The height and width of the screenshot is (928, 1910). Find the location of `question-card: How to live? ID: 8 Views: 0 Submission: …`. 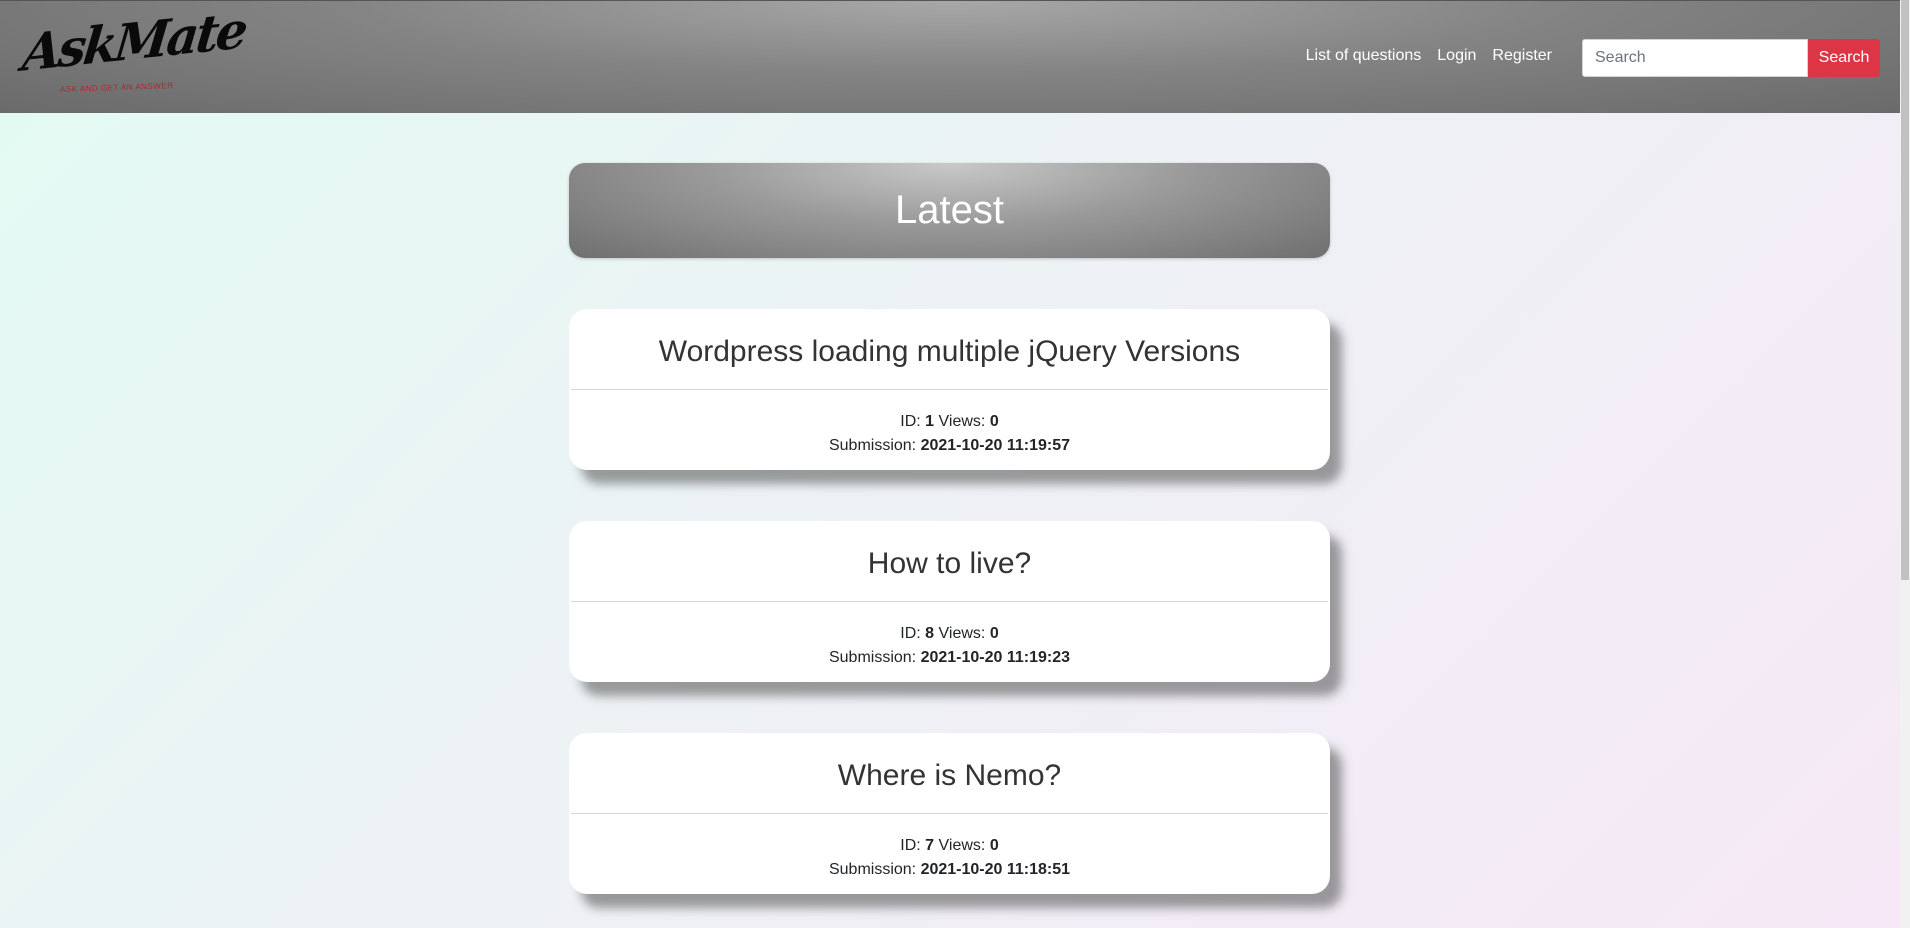

question-card: How to live? ID: 8 Views: 0 Submission: … is located at coordinates (949, 601).